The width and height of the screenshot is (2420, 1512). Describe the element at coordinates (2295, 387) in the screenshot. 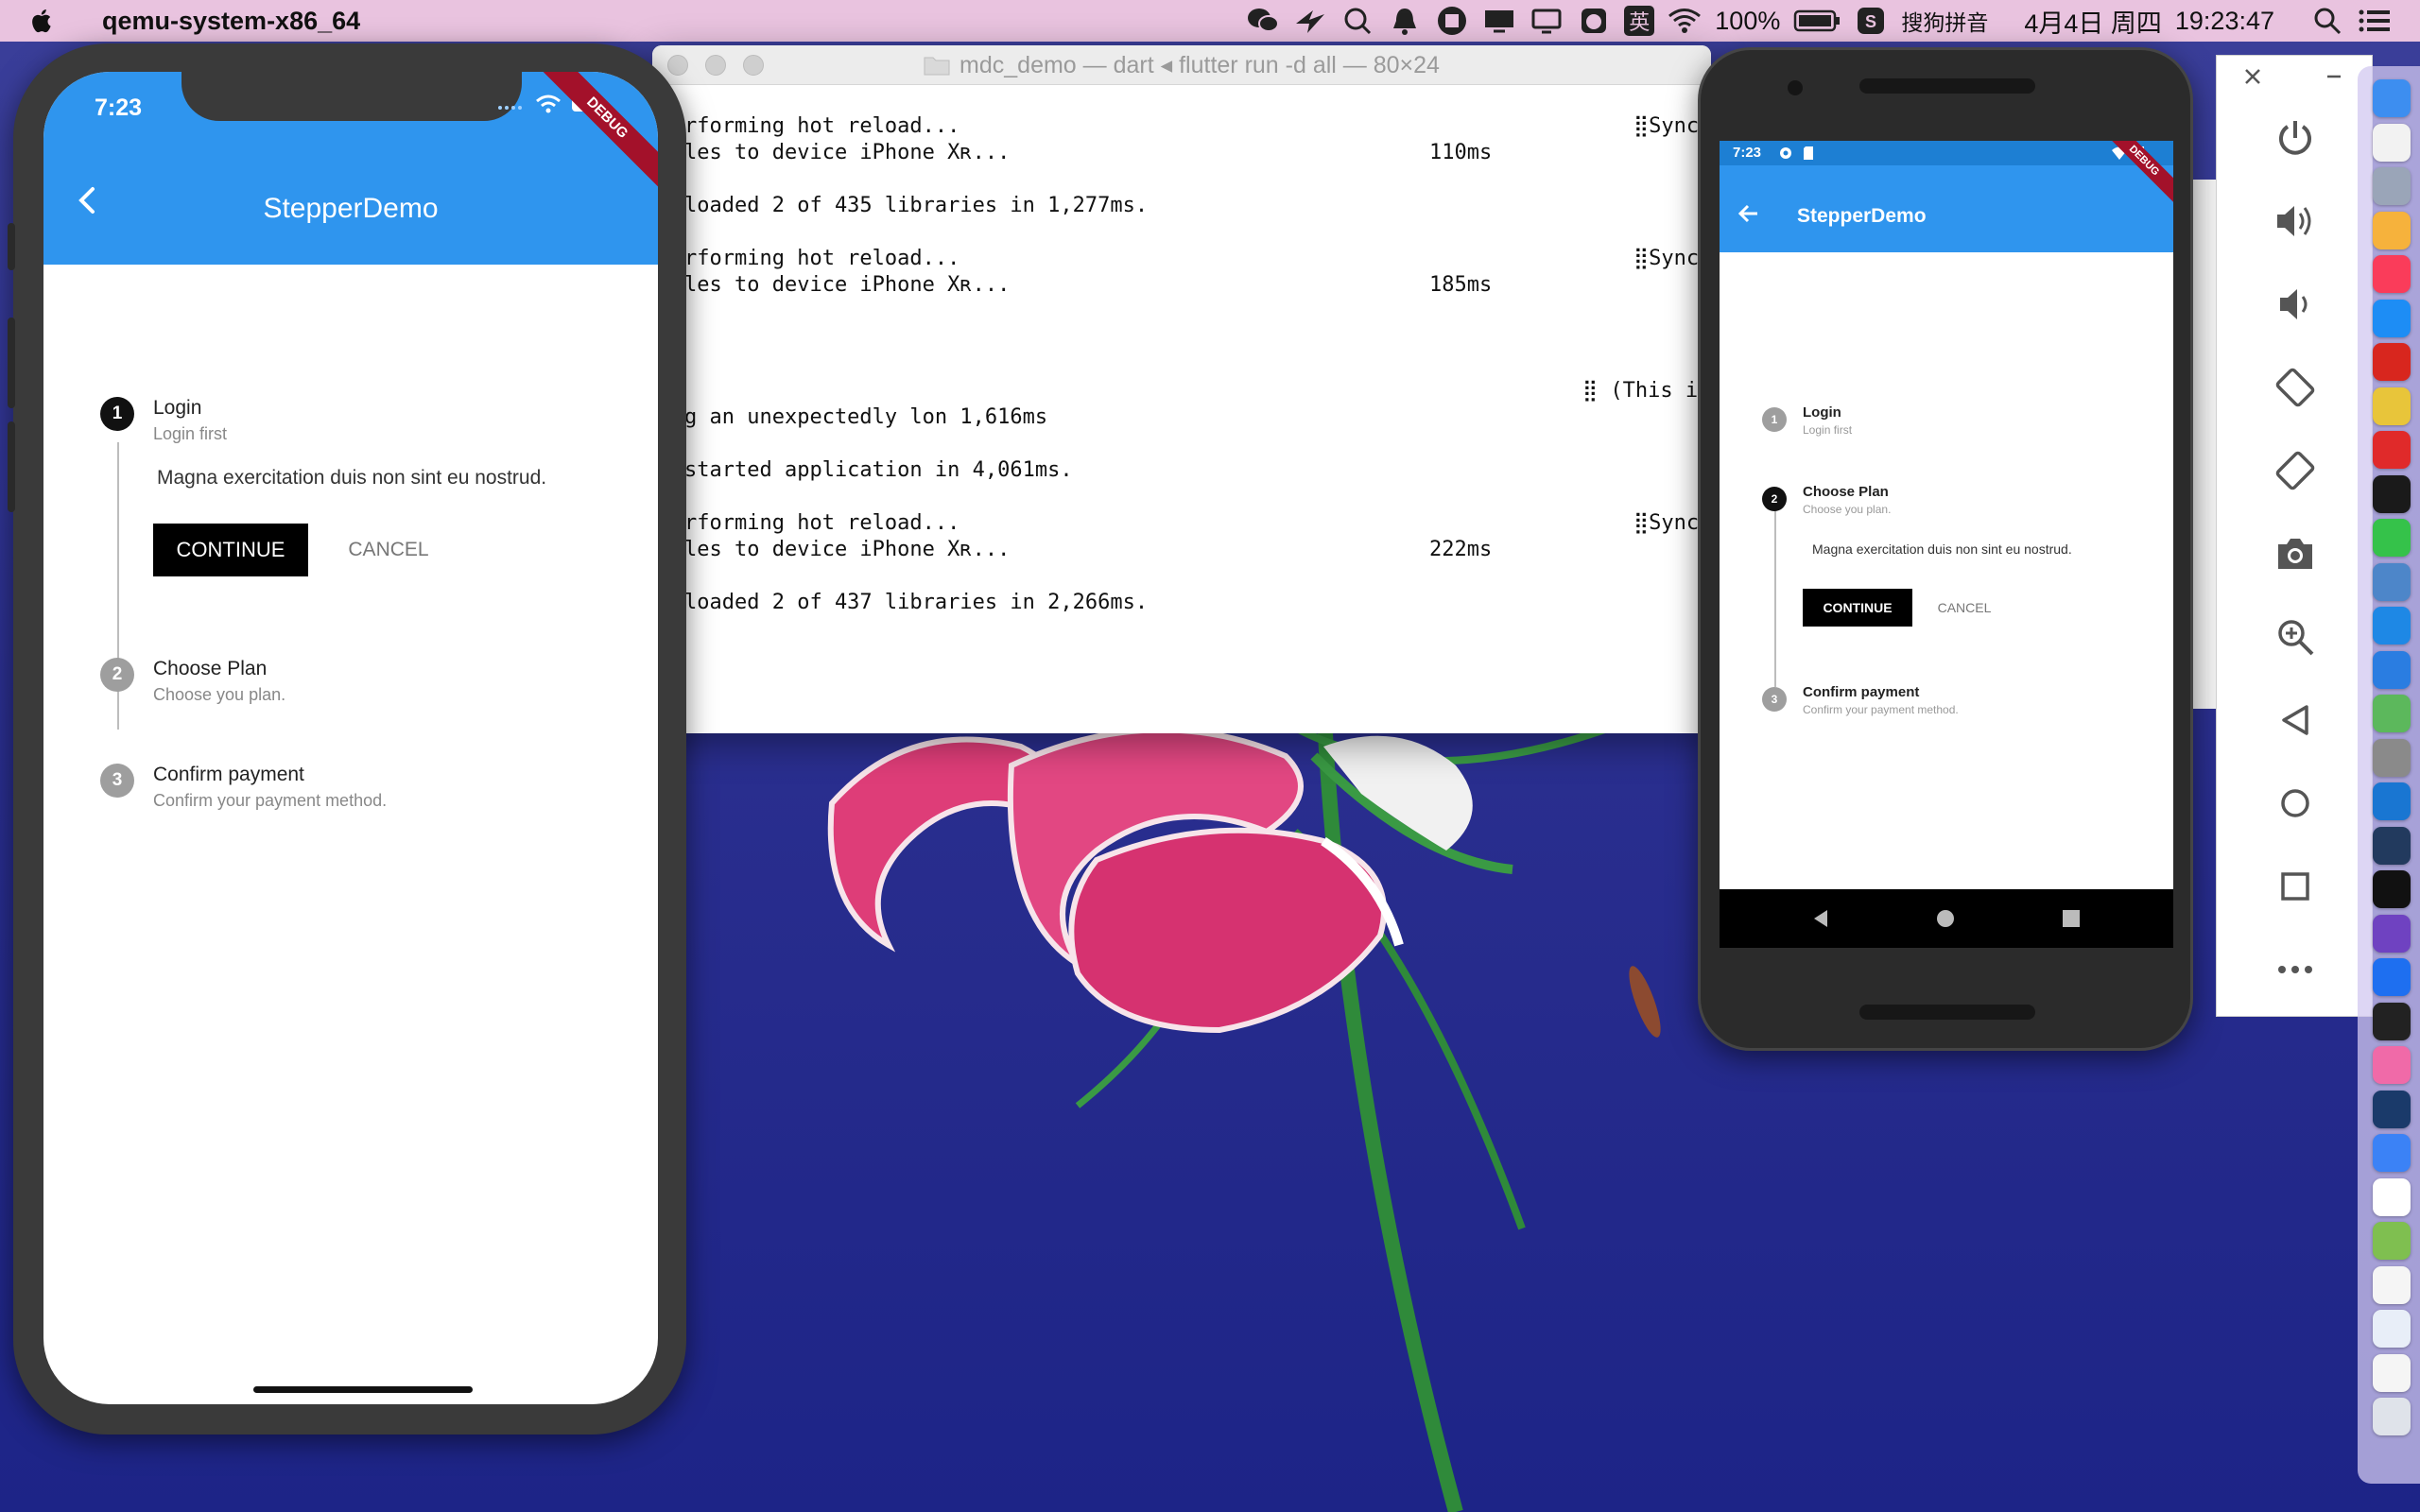

I see `rotate-left-button` at that location.